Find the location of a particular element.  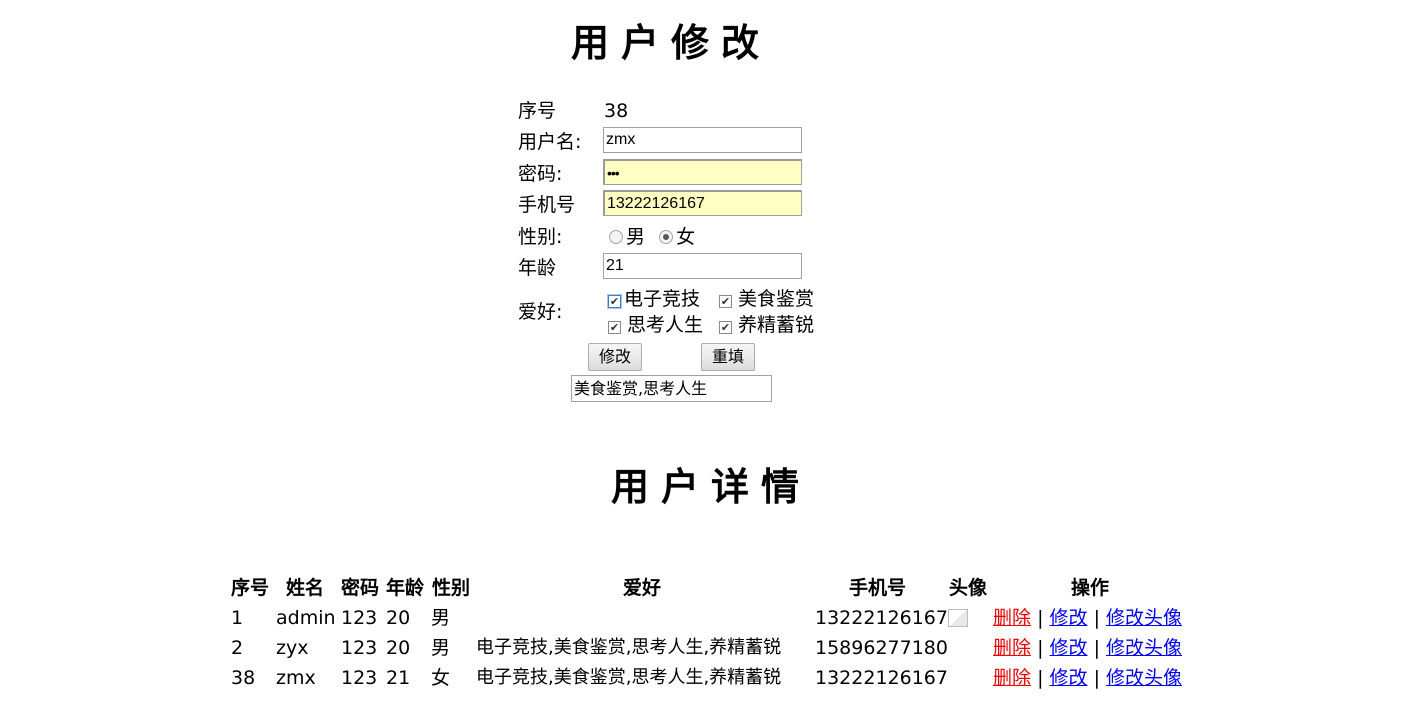

hobby-label-rest: 养精蓄锐 is located at coordinates (776, 325).